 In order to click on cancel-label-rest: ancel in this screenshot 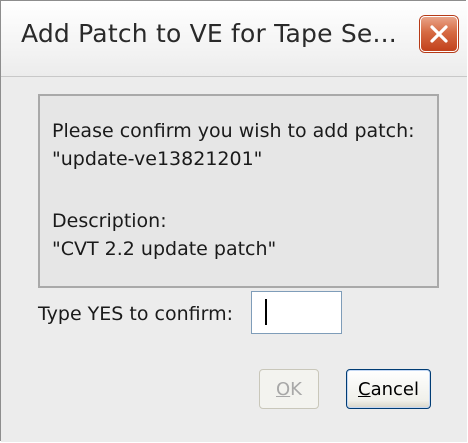, I will do `click(394, 389)`.